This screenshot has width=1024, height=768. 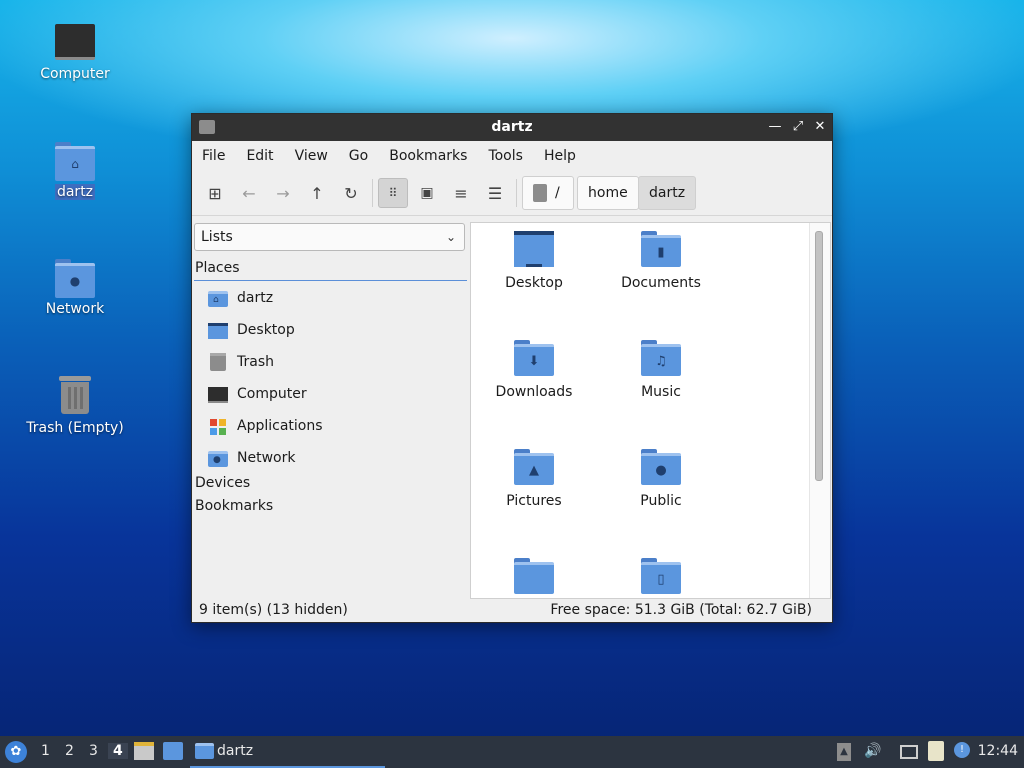 What do you see at coordinates (428, 156) in the screenshot?
I see `menu-bookmarks: Bookmarks` at bounding box center [428, 156].